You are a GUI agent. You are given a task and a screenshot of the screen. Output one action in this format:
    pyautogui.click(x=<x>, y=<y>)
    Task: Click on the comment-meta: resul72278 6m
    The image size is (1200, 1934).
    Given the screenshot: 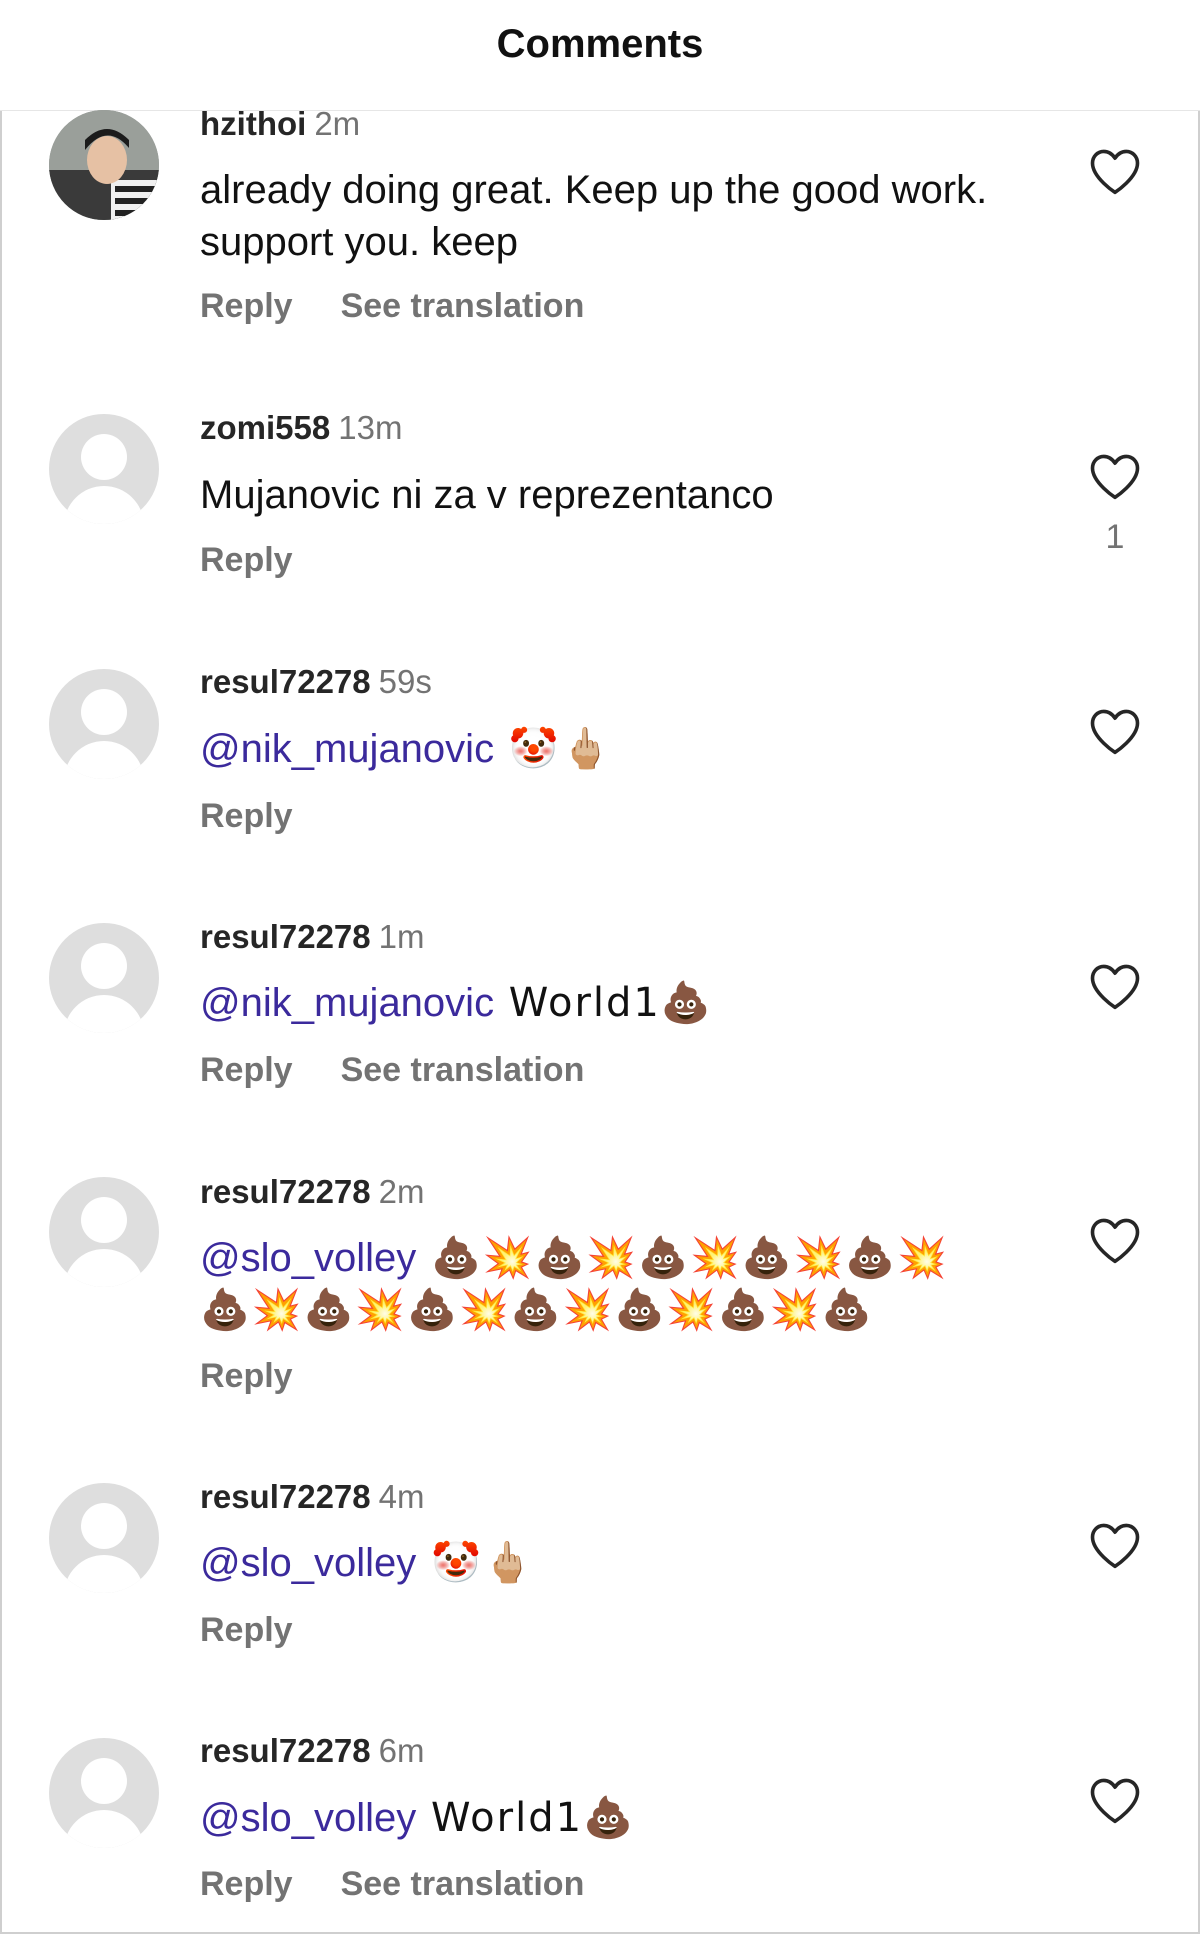 What is the action you would take?
    pyautogui.click(x=312, y=1751)
    